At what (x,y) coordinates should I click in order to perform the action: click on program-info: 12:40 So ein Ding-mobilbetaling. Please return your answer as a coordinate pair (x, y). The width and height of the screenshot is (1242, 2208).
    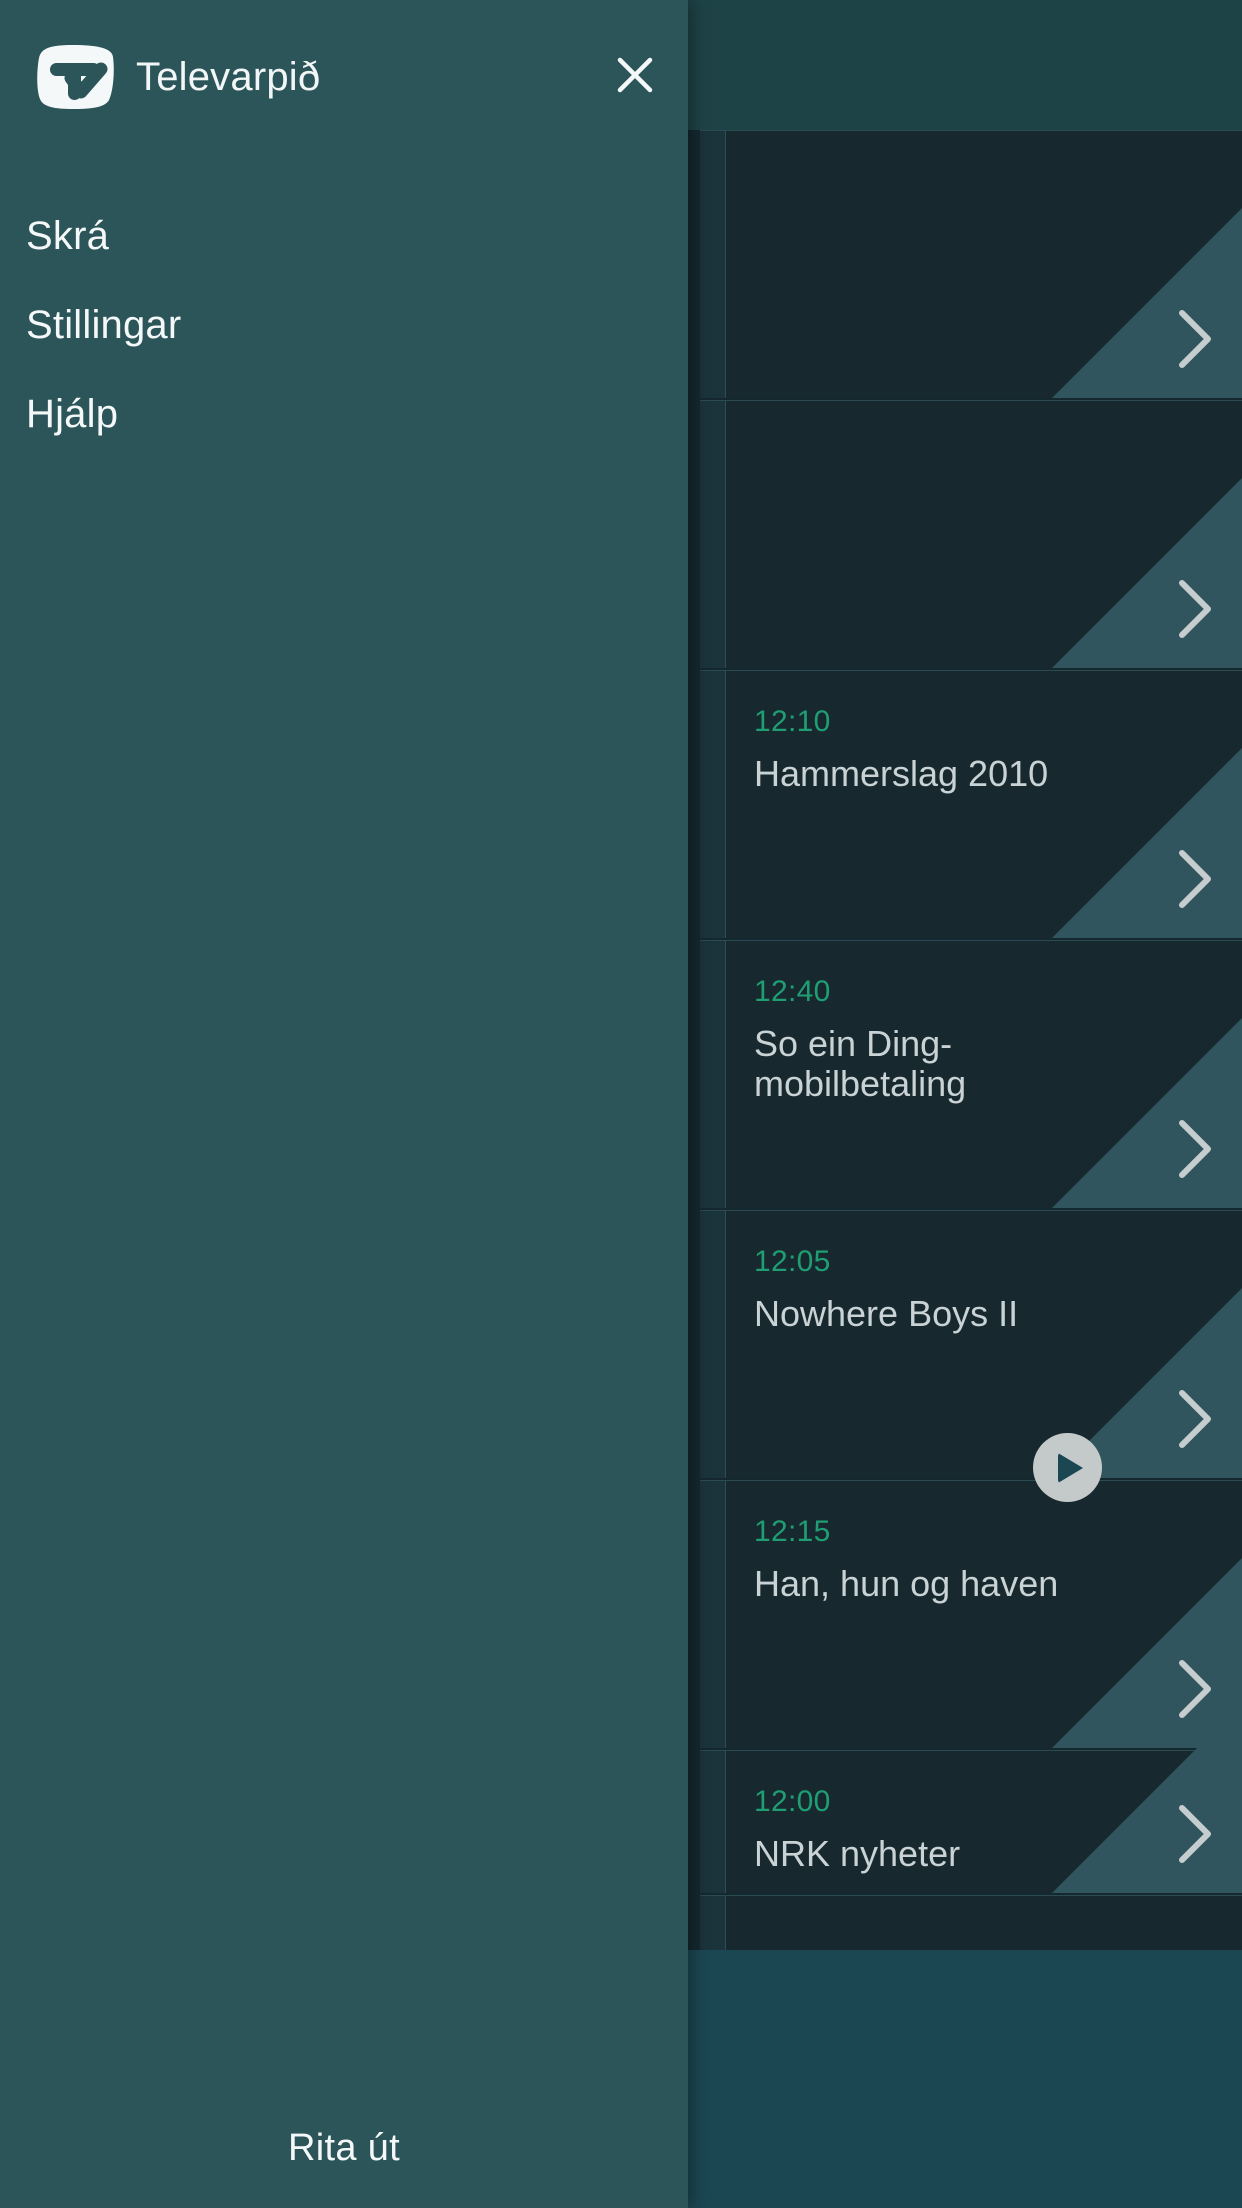
    Looking at the image, I should click on (933, 1023).